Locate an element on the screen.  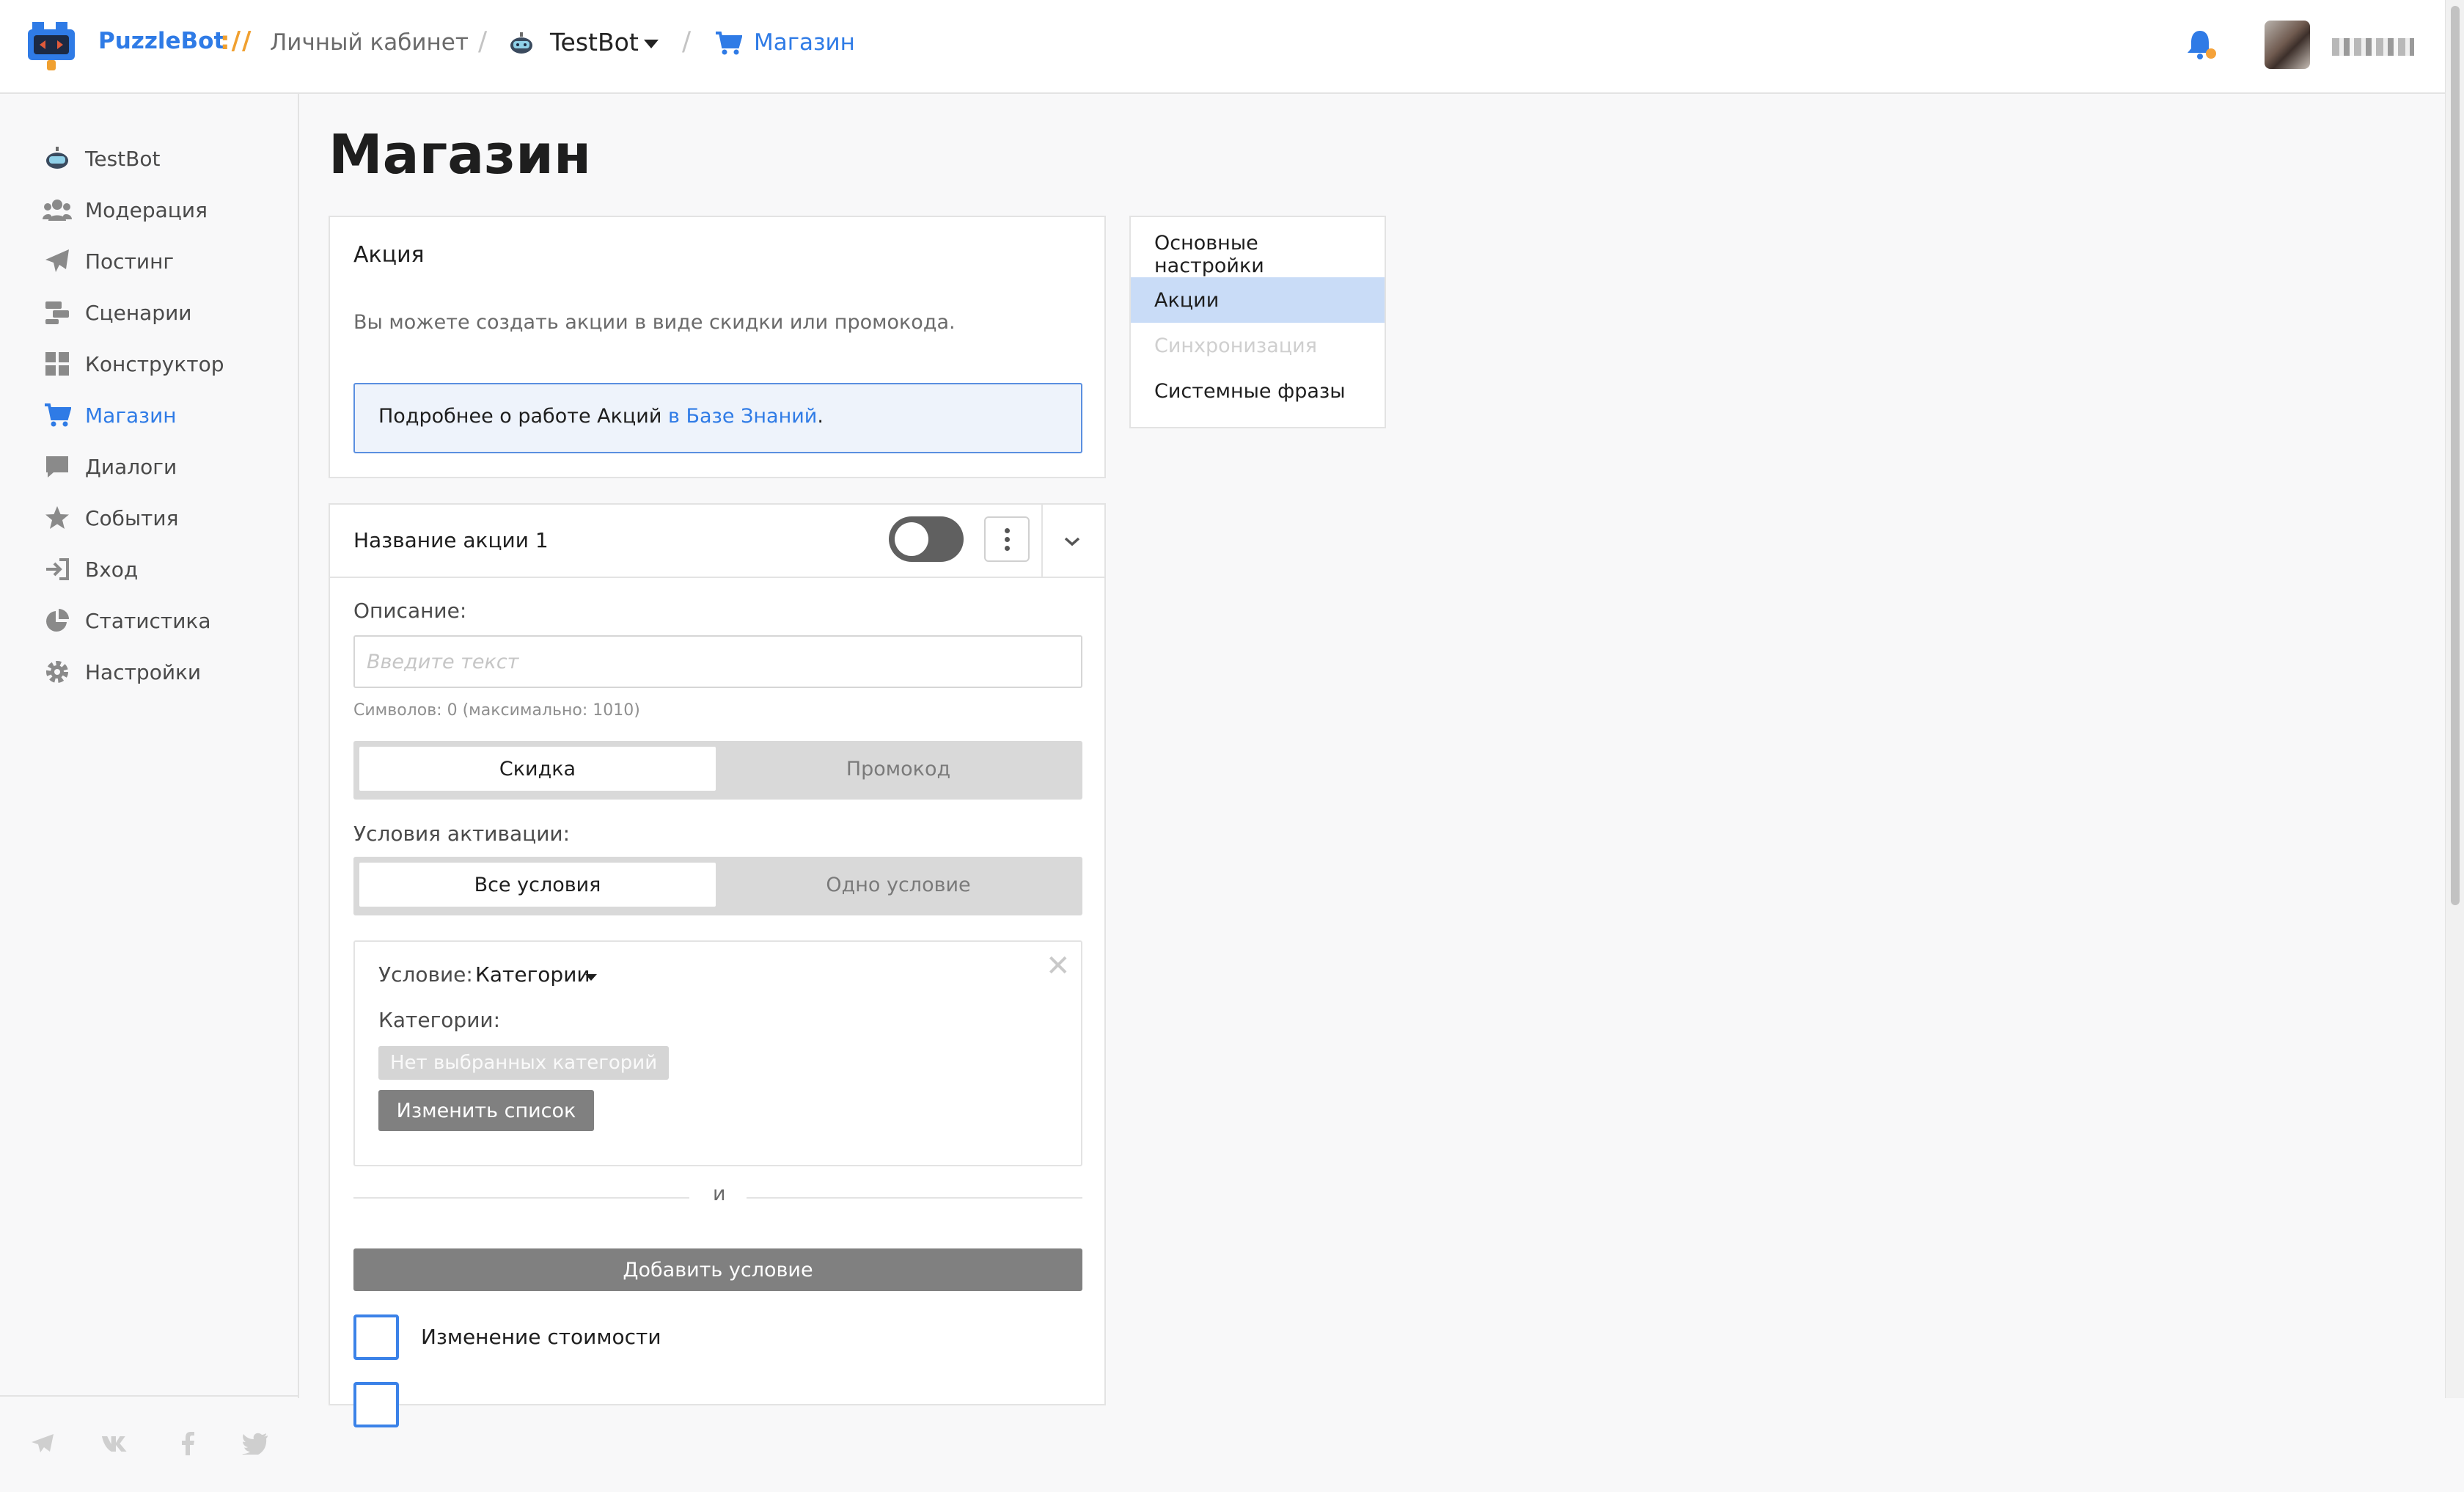
puzzlebot-logo-icon is located at coordinates (52, 45).